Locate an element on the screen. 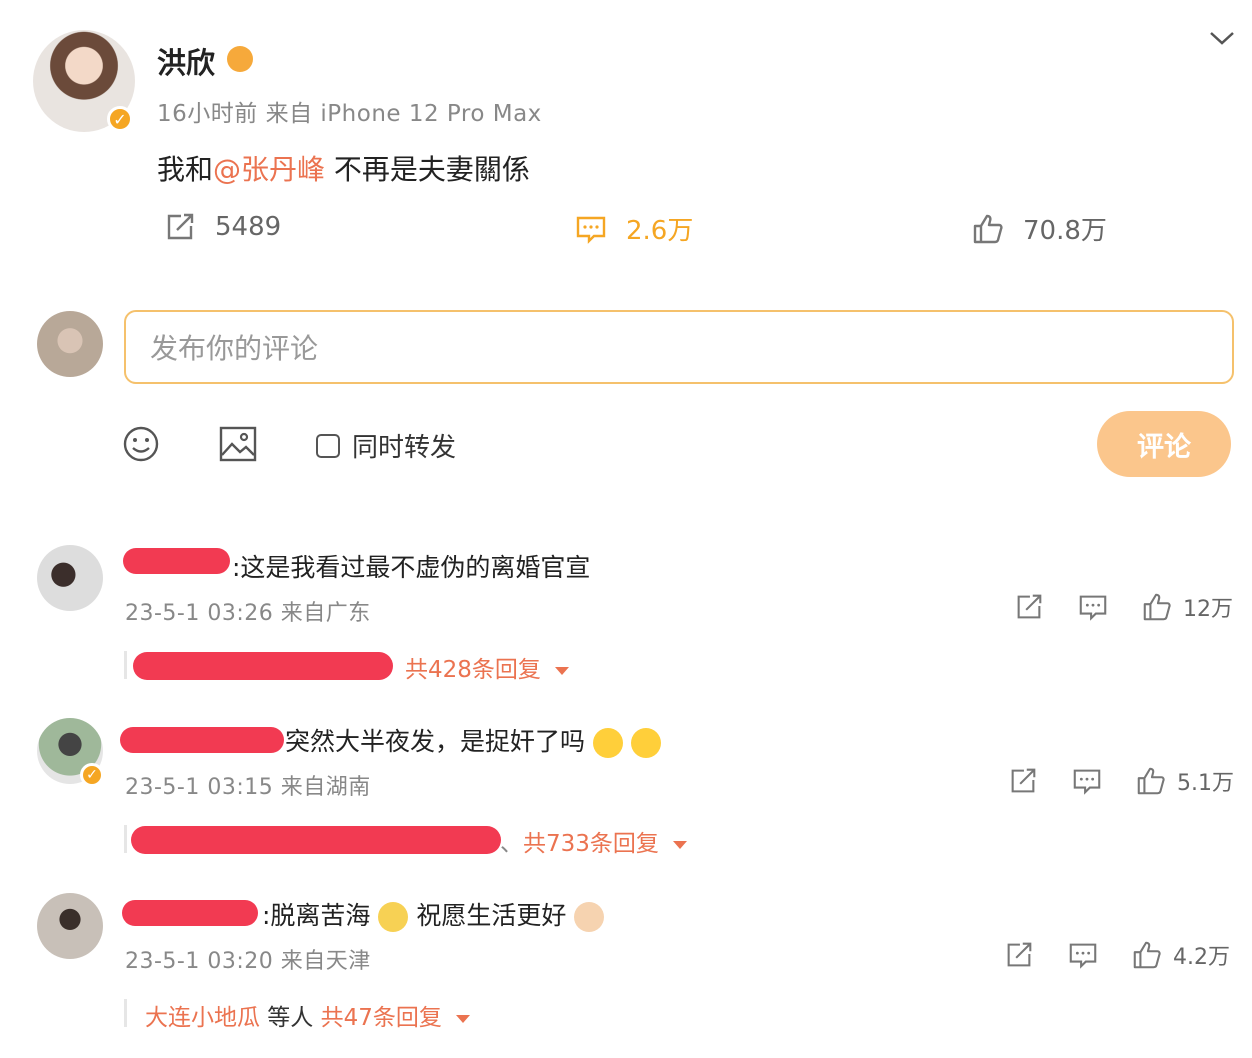 The width and height of the screenshot is (1252, 1058). comment-text: :脱离苦海 祝愿生活更好 is located at coordinates (433, 914).